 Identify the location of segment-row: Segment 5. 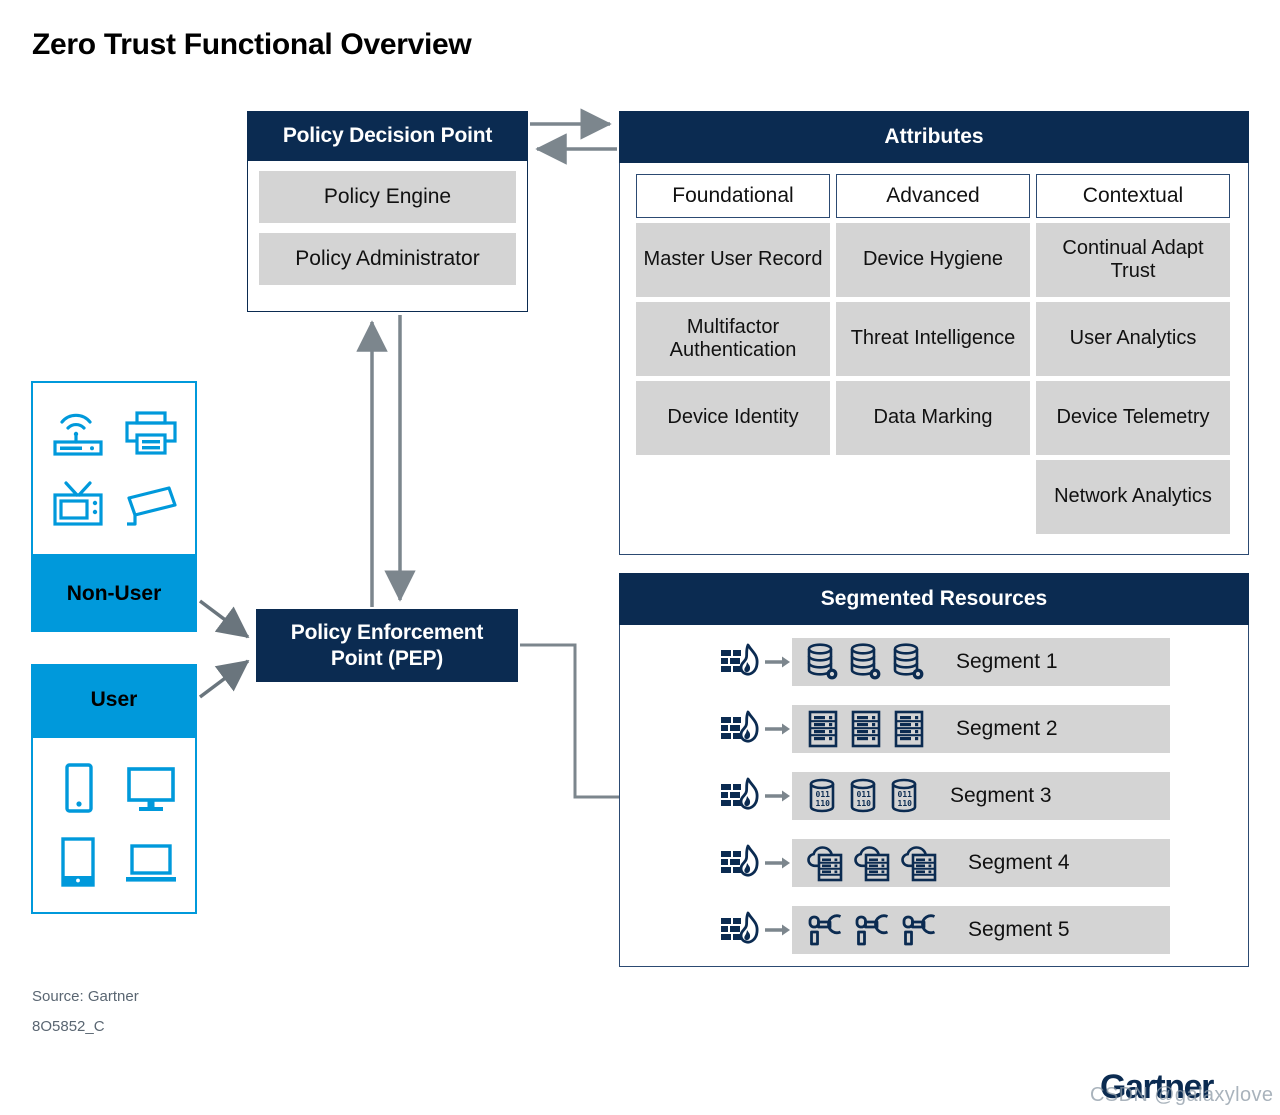
(934, 930).